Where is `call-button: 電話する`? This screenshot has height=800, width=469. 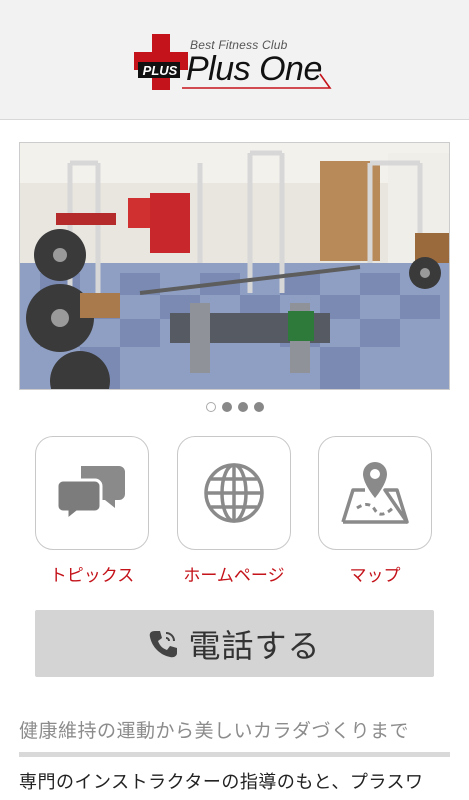 call-button: 電話する is located at coordinates (234, 643).